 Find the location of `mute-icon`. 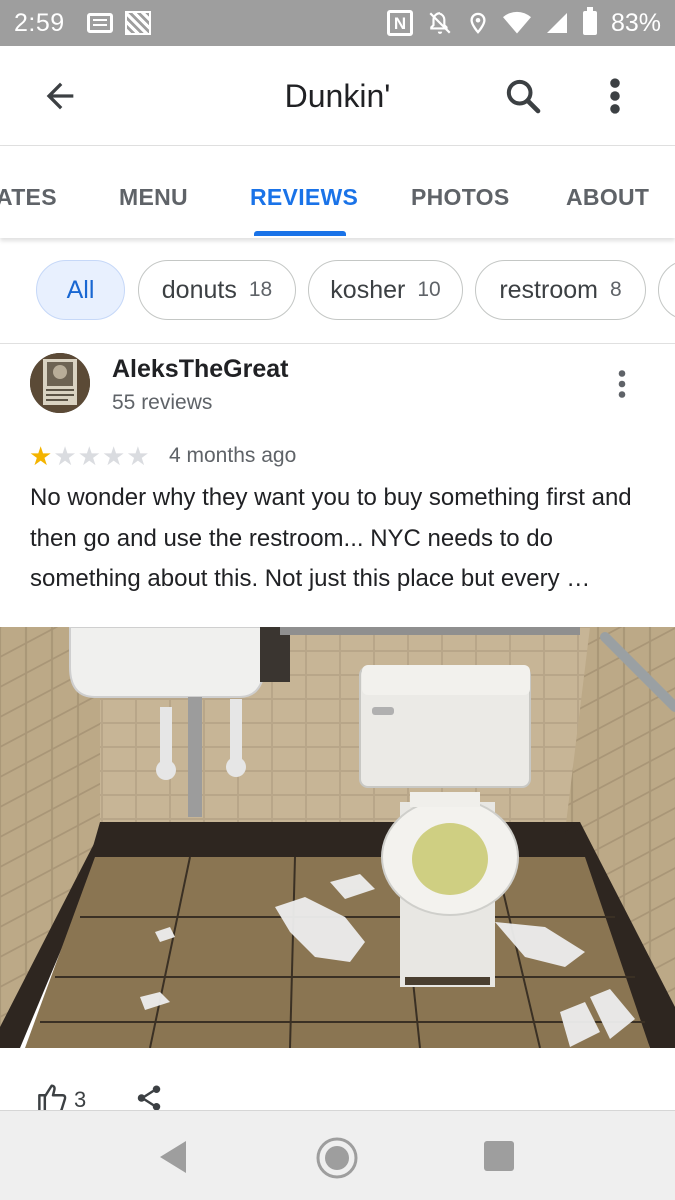

mute-icon is located at coordinates (440, 23).